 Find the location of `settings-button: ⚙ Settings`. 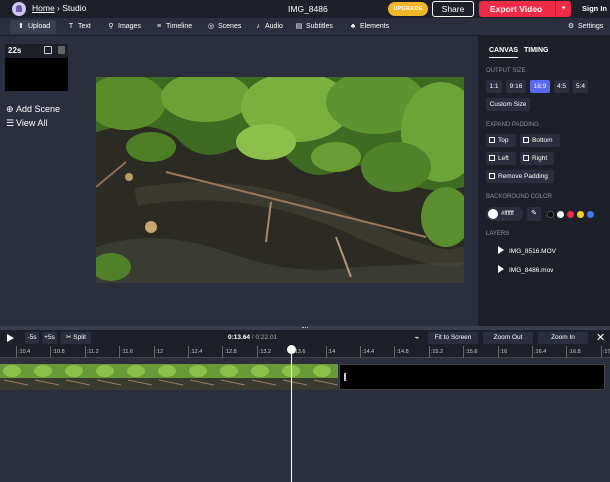

settings-button: ⚙ Settings is located at coordinates (584, 27).